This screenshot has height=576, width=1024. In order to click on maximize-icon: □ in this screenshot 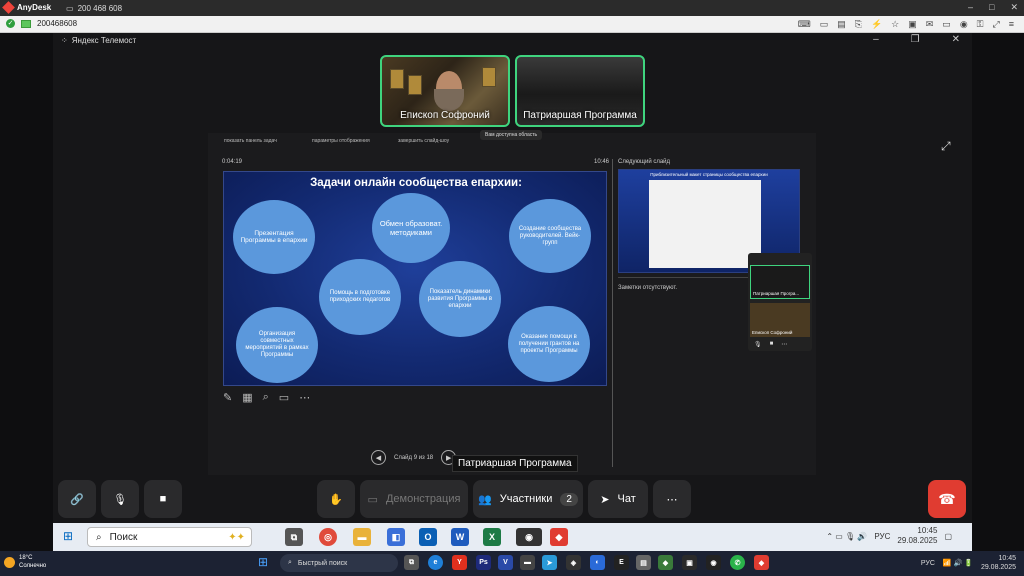, I will do `click(991, 7)`.